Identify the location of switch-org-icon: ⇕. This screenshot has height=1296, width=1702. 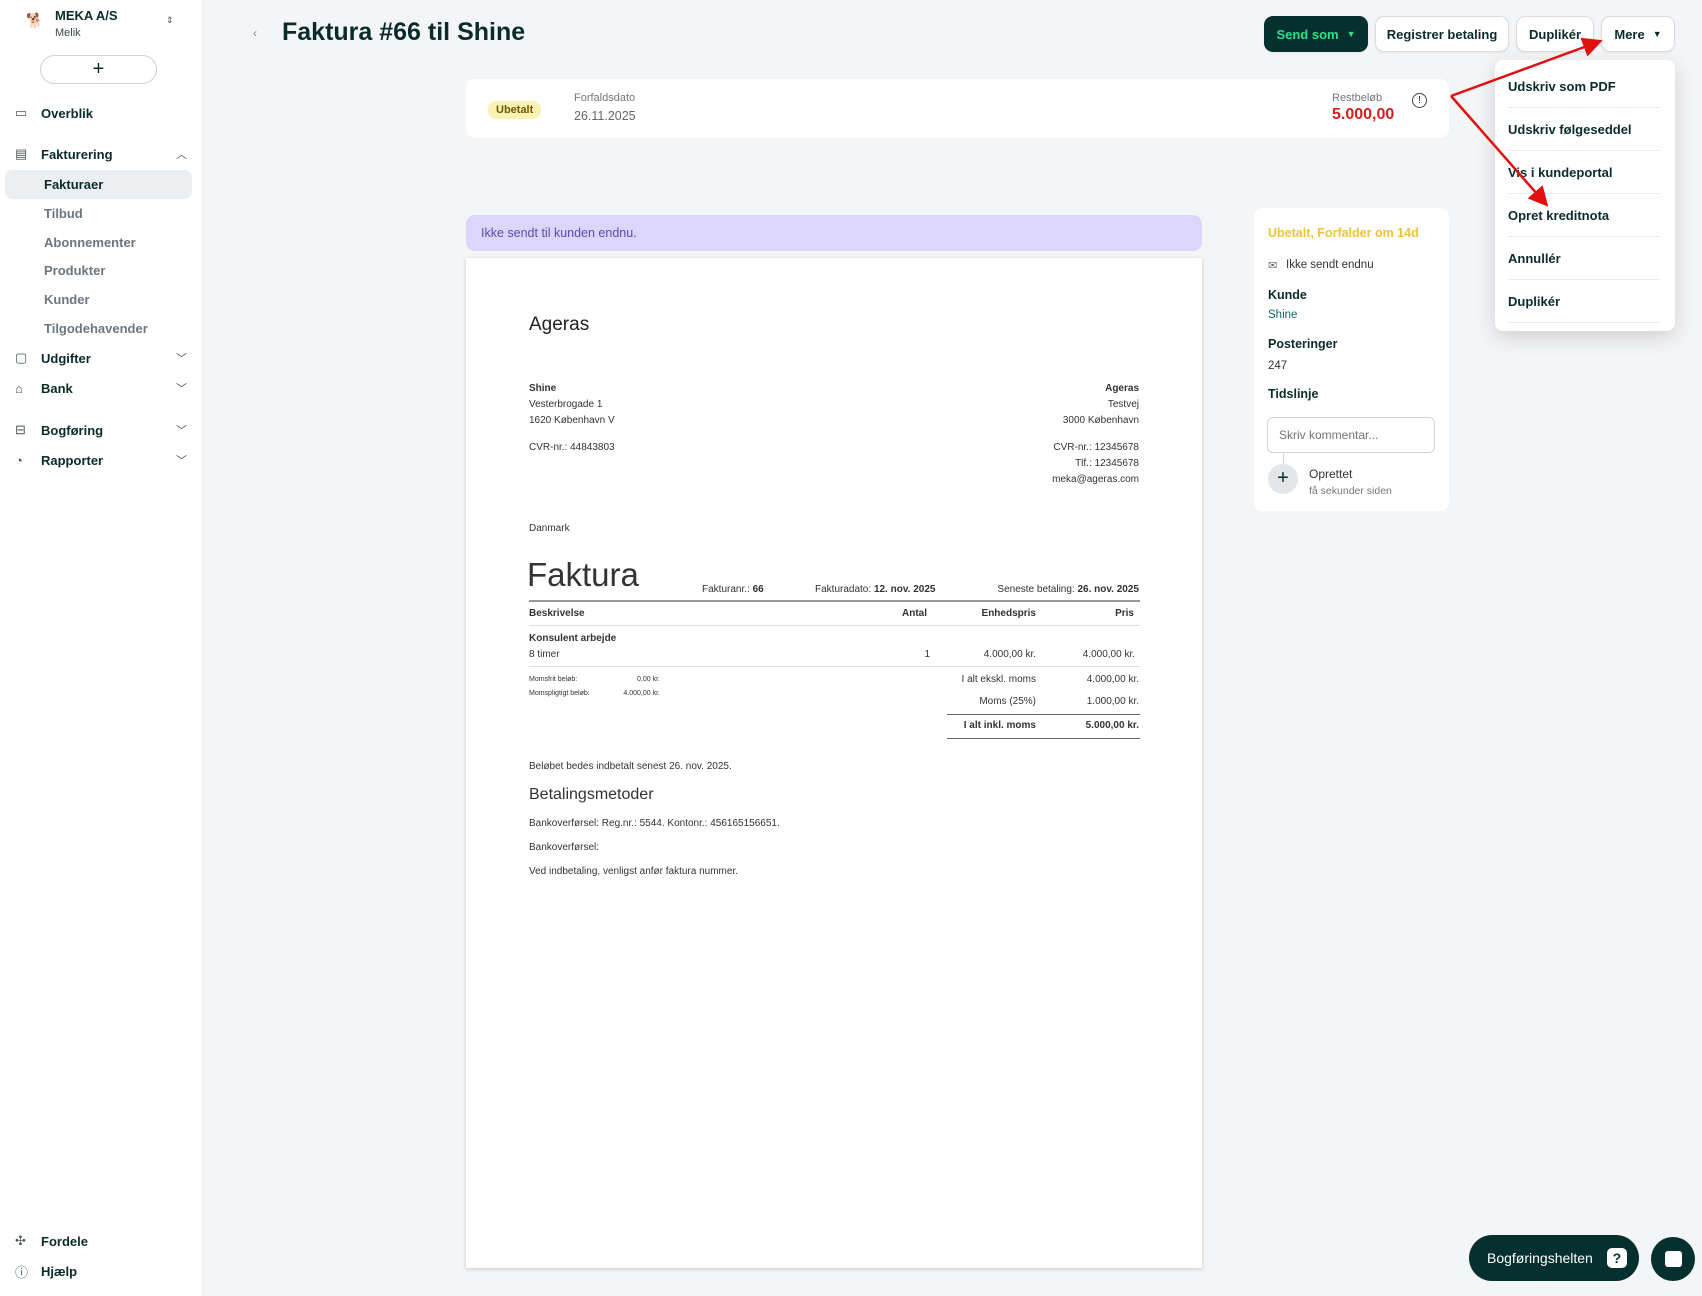
(170, 20).